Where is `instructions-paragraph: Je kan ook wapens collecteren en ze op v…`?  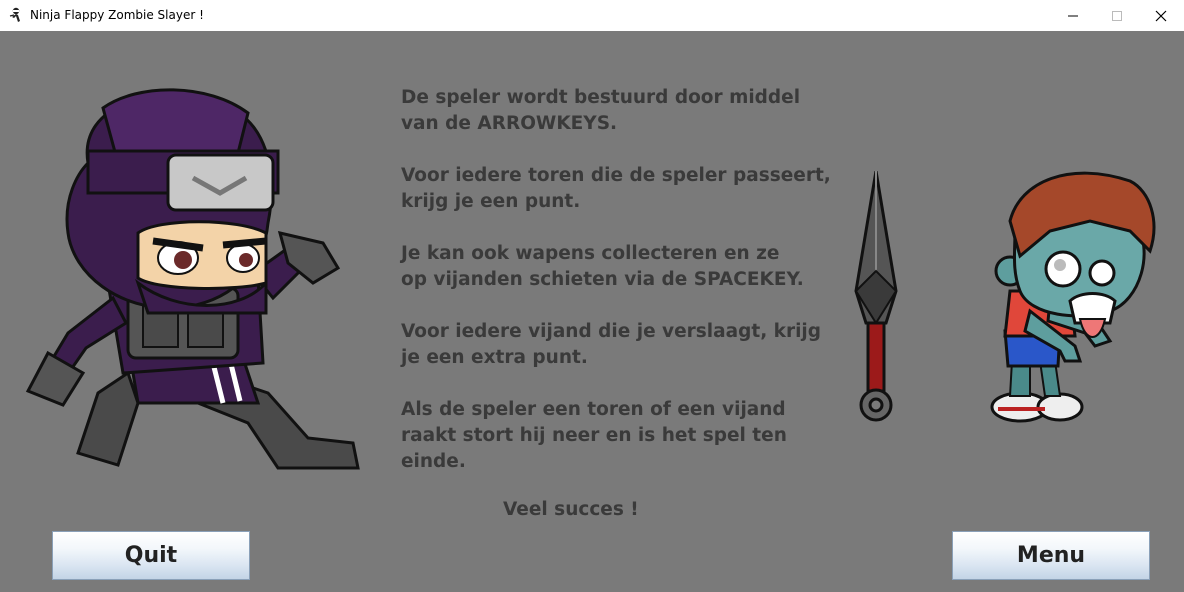
instructions-paragraph: Je kan ook wapens collecteren en ze op v… is located at coordinates (611, 267).